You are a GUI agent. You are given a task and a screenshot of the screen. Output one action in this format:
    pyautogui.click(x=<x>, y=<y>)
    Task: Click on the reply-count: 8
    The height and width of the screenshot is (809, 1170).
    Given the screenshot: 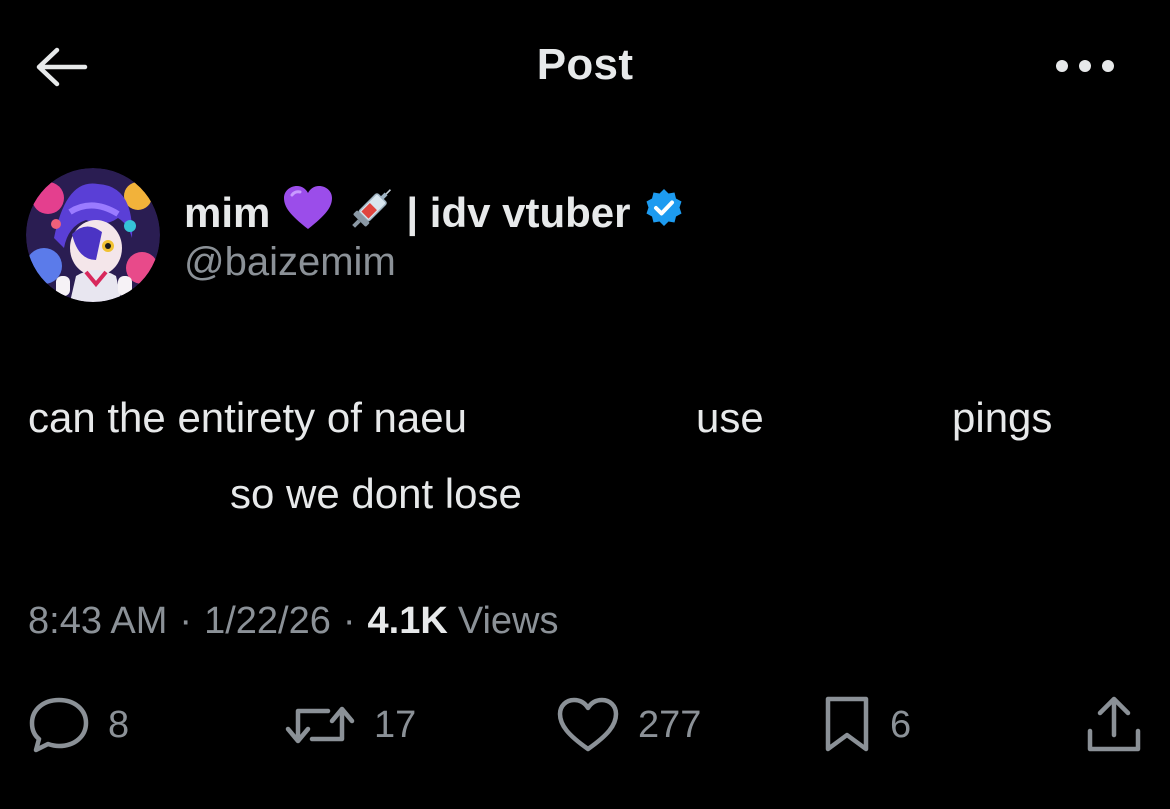 What is the action you would take?
    pyautogui.click(x=119, y=724)
    